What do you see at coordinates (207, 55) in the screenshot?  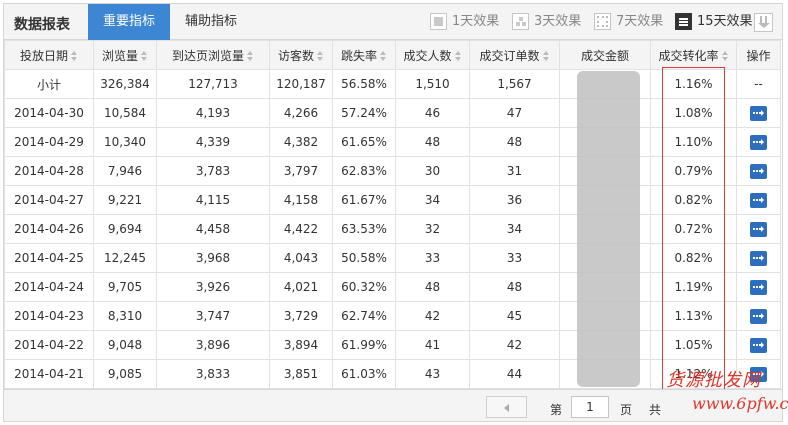 I see `column-header-label: 到达页浏览量` at bounding box center [207, 55].